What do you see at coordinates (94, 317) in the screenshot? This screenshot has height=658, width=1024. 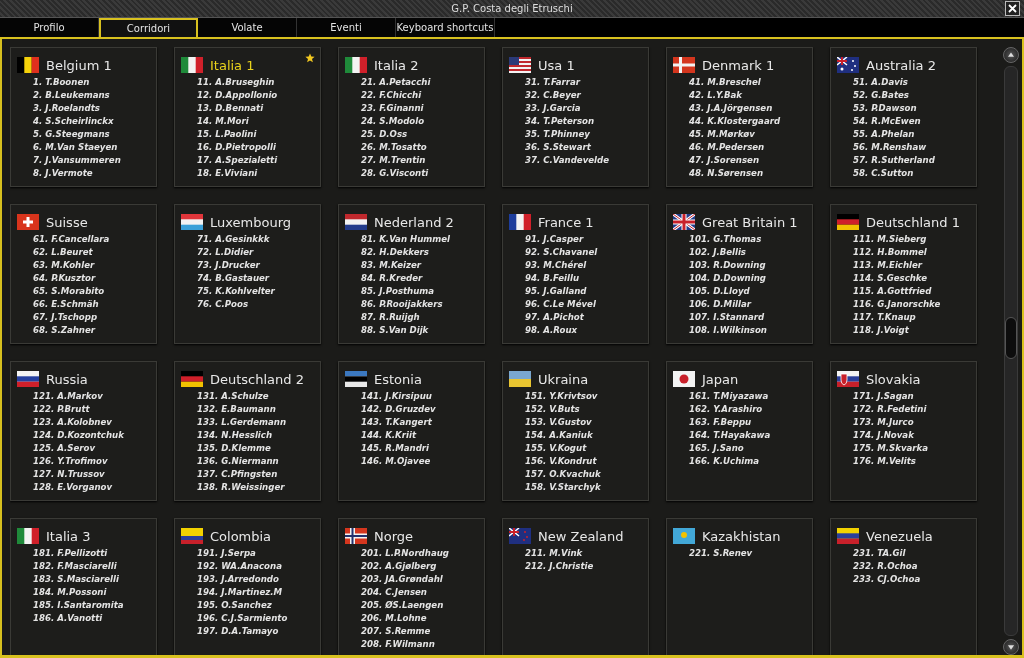 I see `rider-name: 67. J.Tschopp` at bounding box center [94, 317].